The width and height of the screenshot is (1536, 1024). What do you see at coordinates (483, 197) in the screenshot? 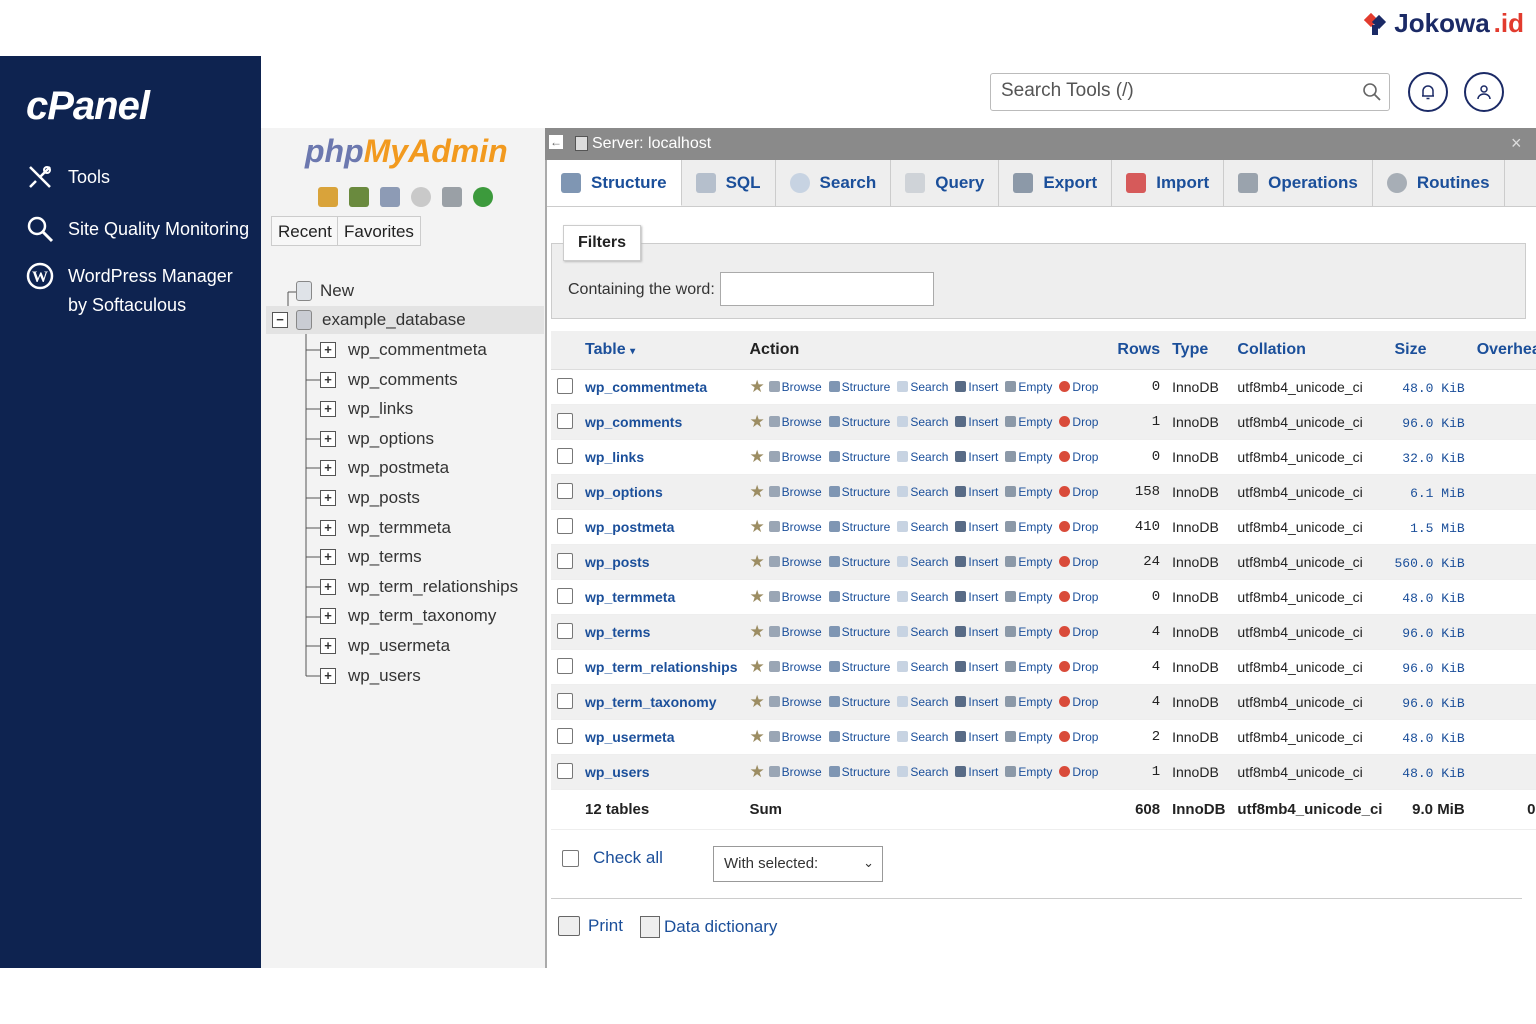
I see `reload-icon` at bounding box center [483, 197].